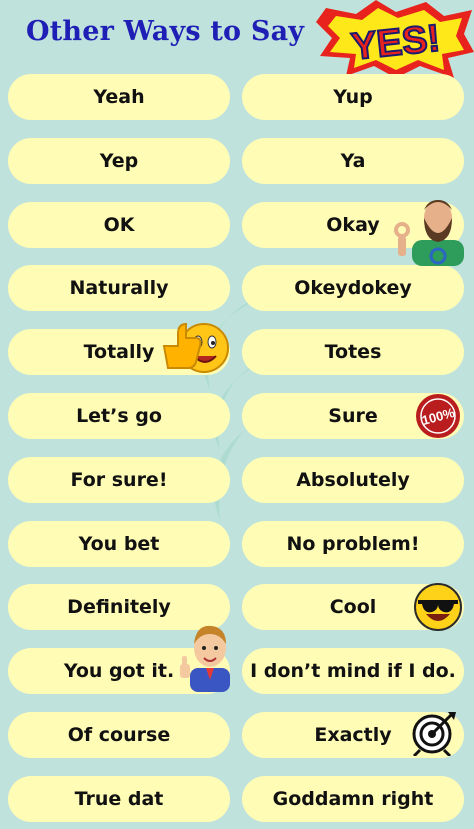 This screenshot has width=474, height=829. I want to click on phrase-pill: Totes, so click(353, 352).